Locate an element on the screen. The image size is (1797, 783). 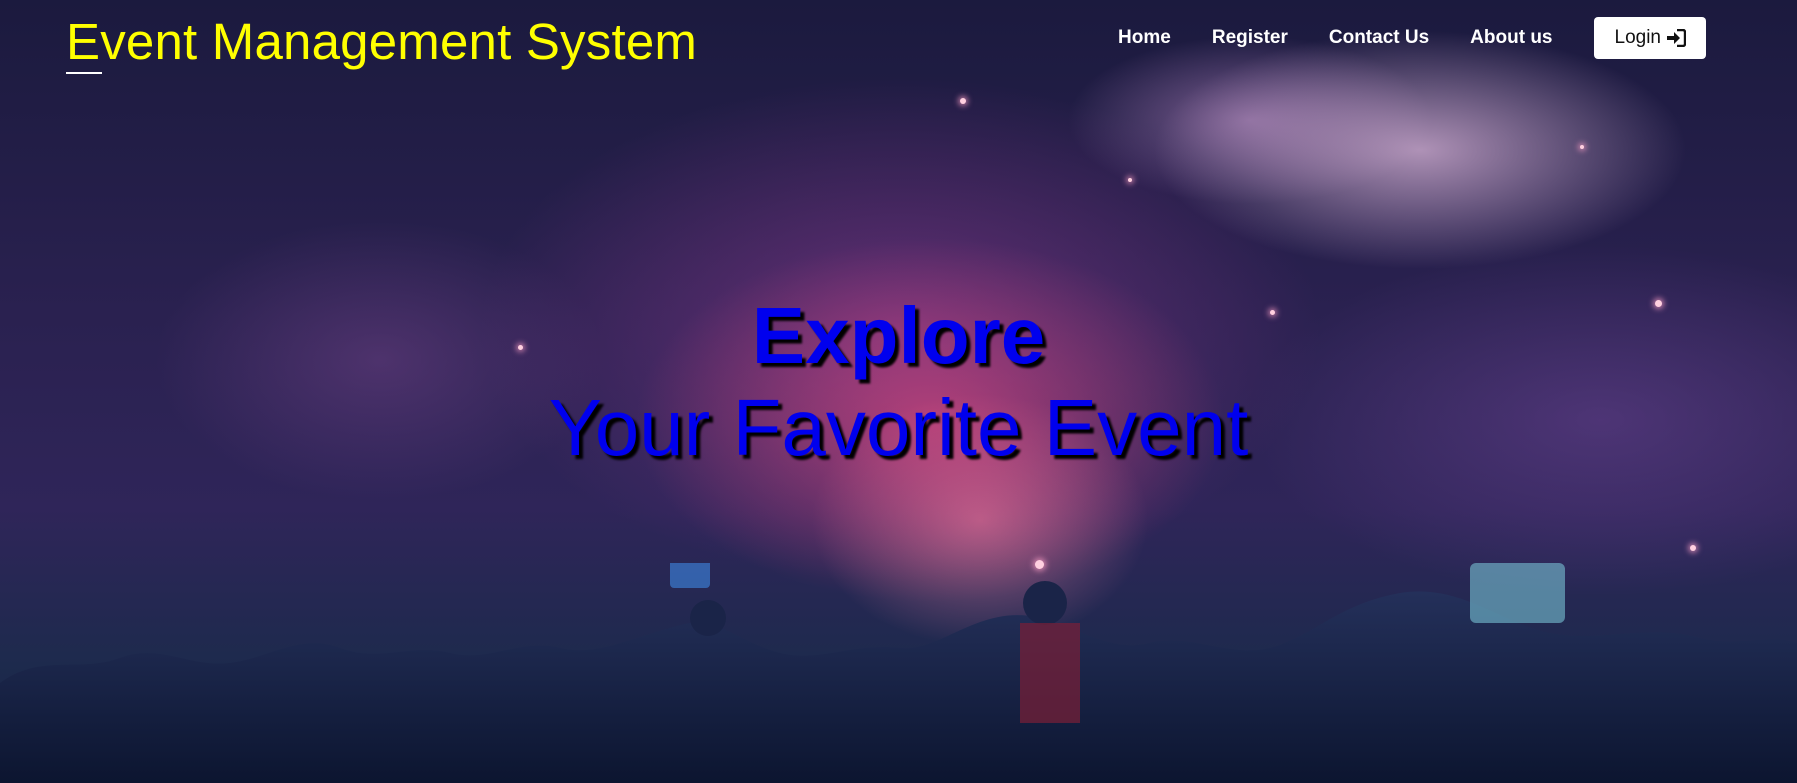
headline-favorite-event: Your Favorite Event is located at coordinates (898, 427).